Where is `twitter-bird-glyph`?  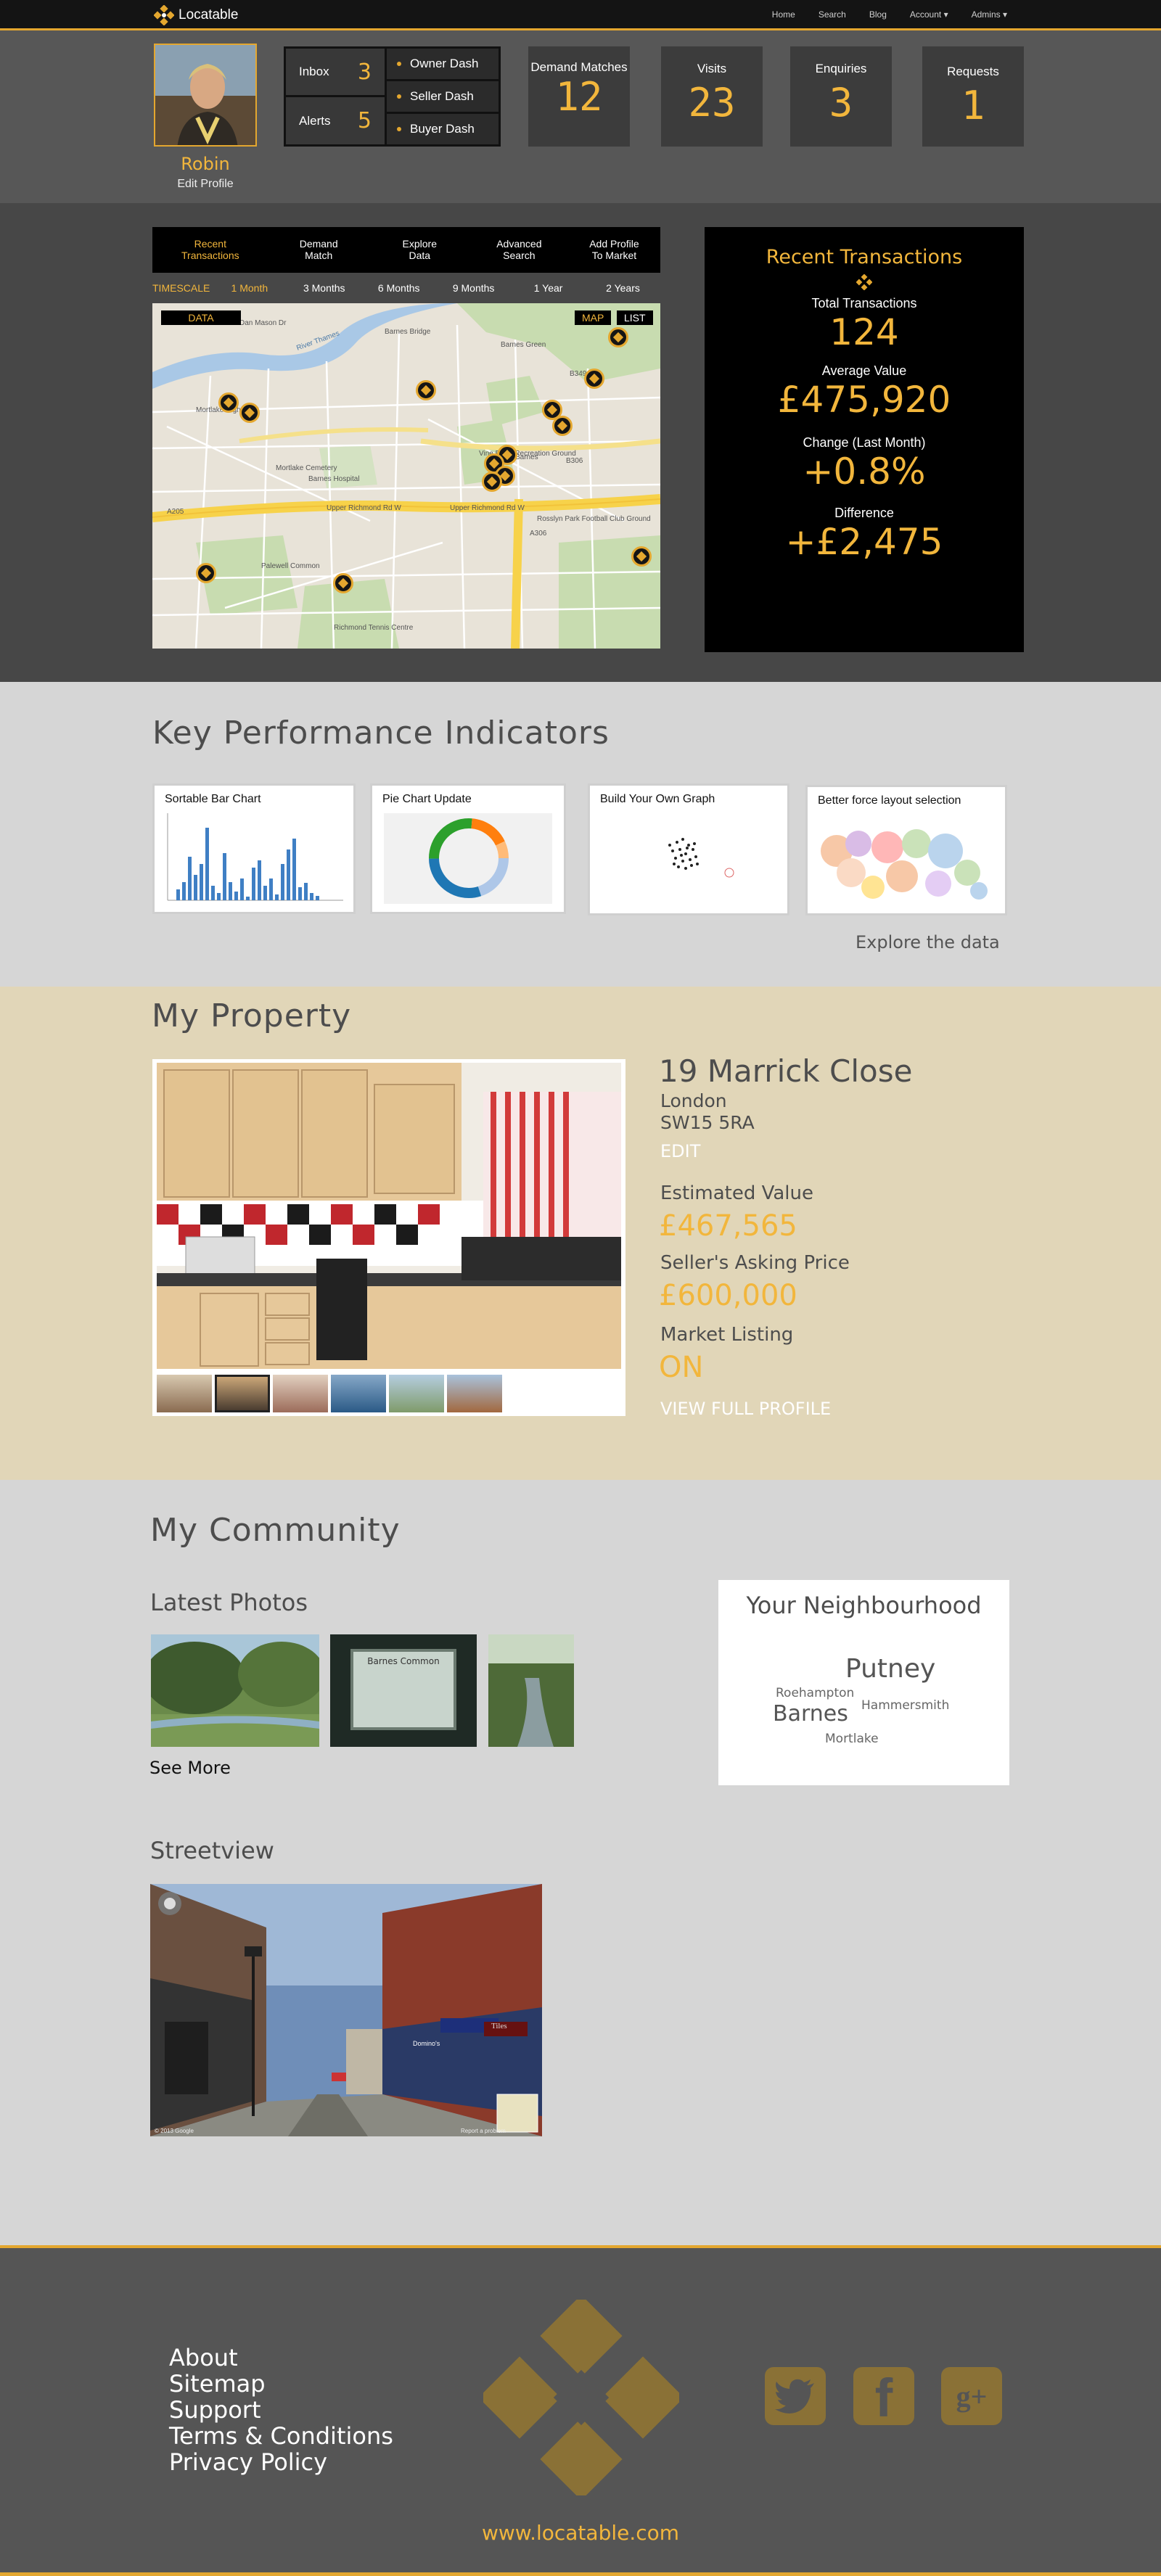
twitter-bird-glyph is located at coordinates (795, 2396).